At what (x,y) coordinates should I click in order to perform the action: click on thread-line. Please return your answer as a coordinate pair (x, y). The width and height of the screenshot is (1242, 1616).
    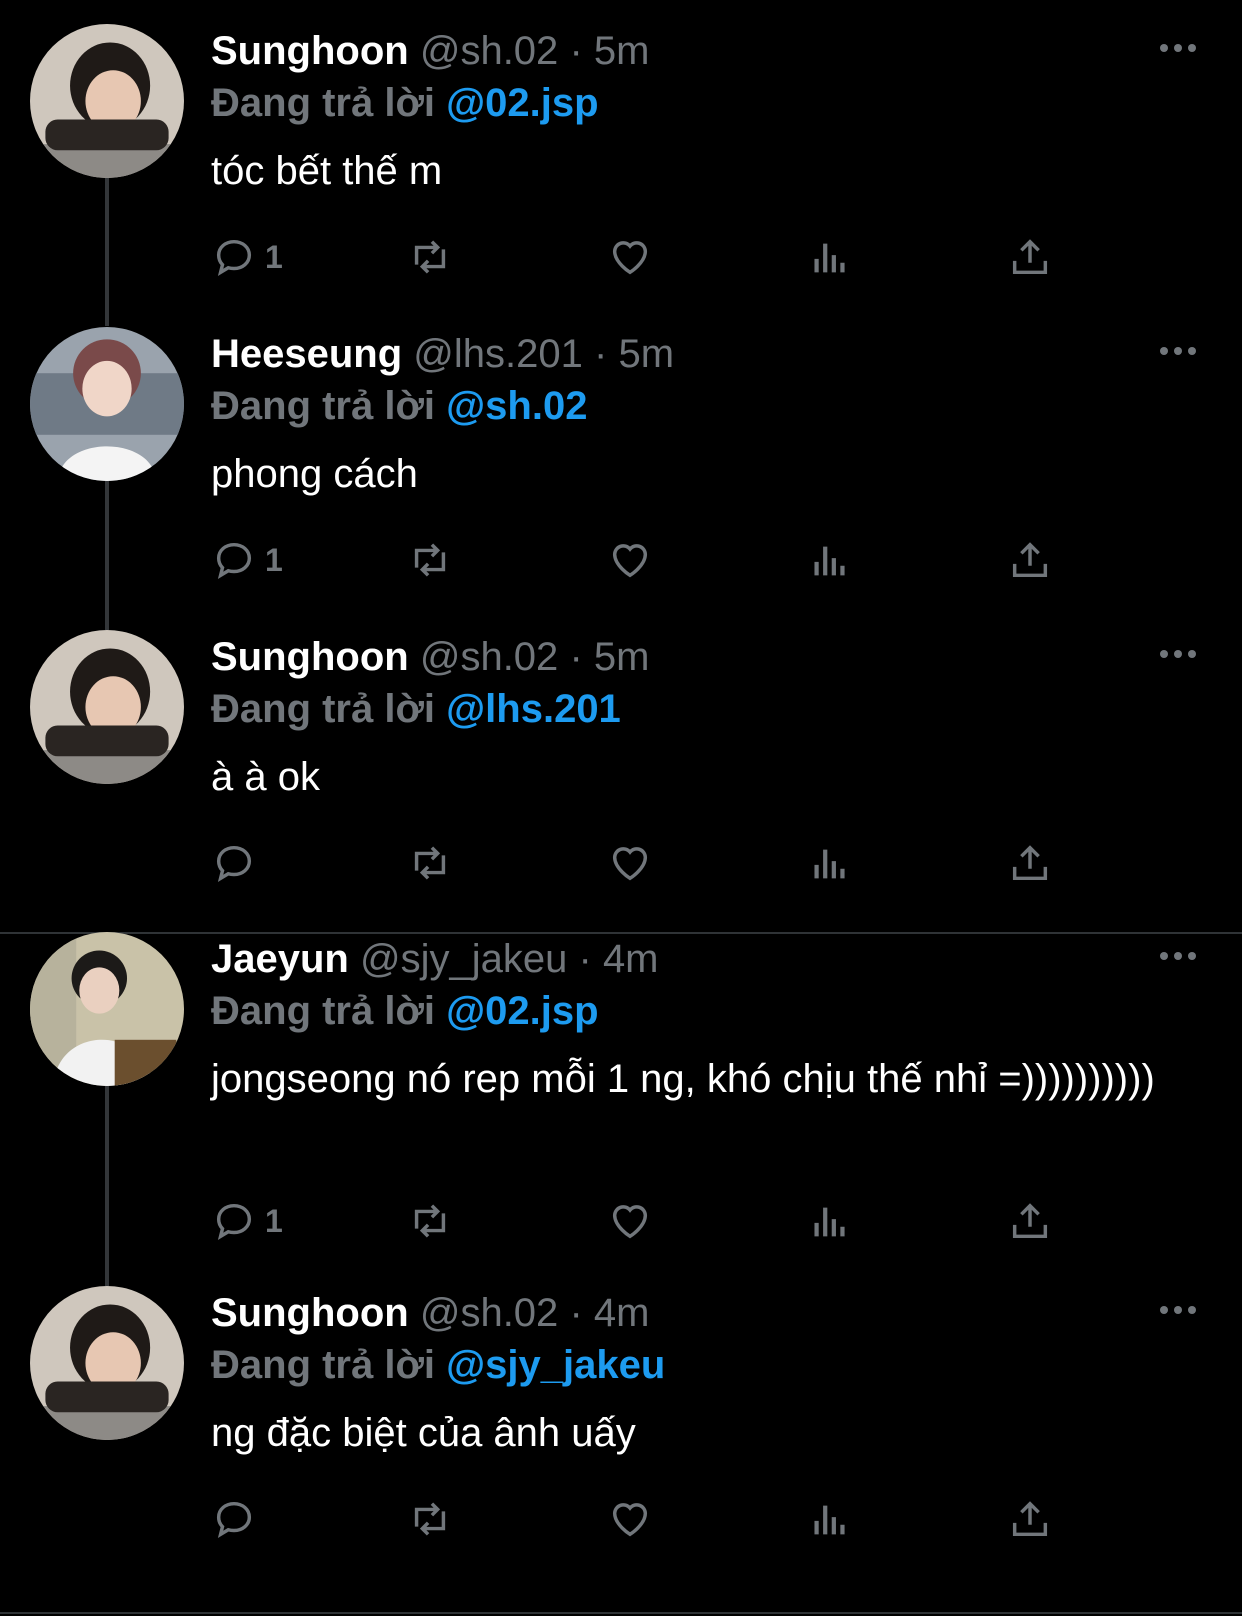
    Looking at the image, I should click on (107, 252).